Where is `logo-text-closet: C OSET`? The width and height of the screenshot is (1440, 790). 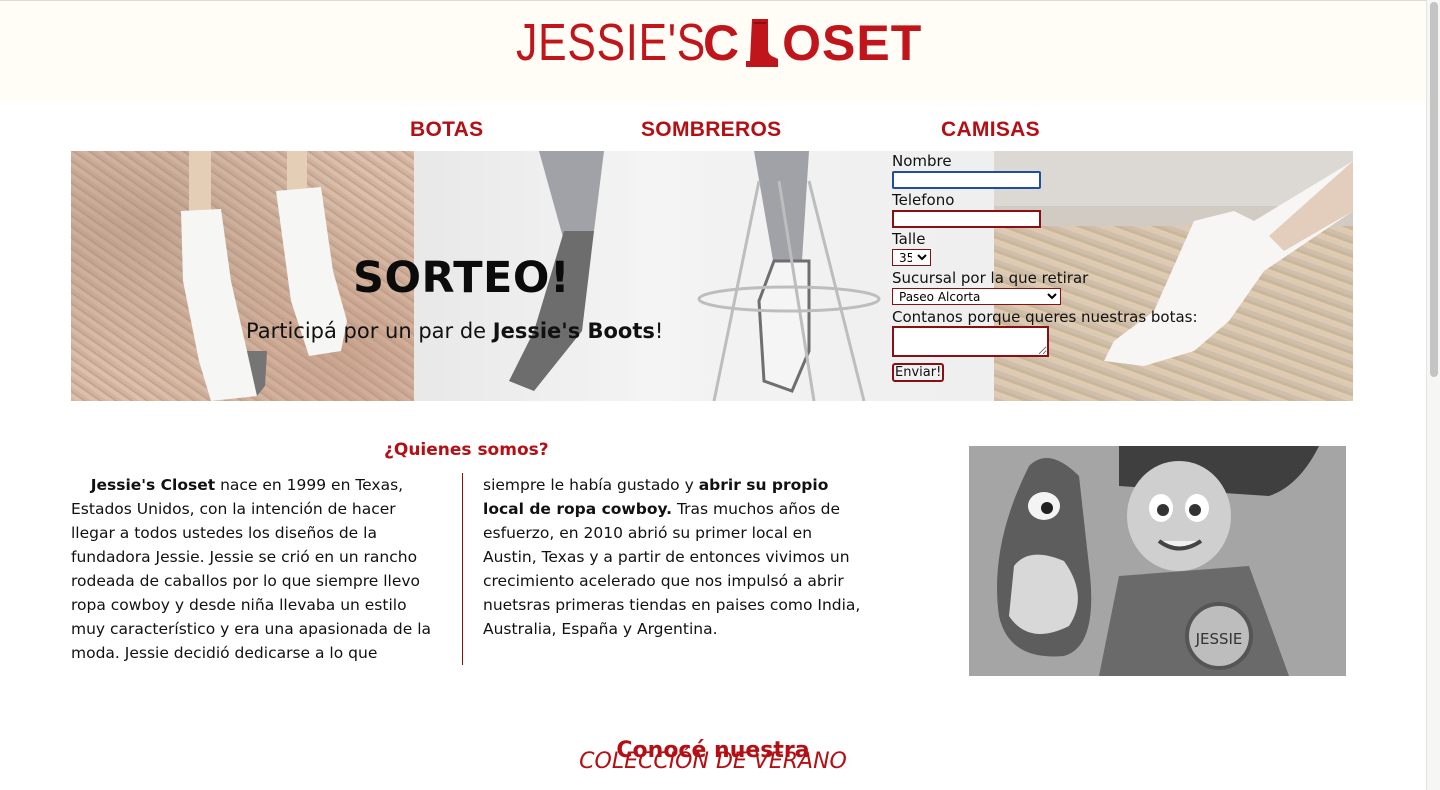
logo-text-closet: C OSET is located at coordinates (812, 43).